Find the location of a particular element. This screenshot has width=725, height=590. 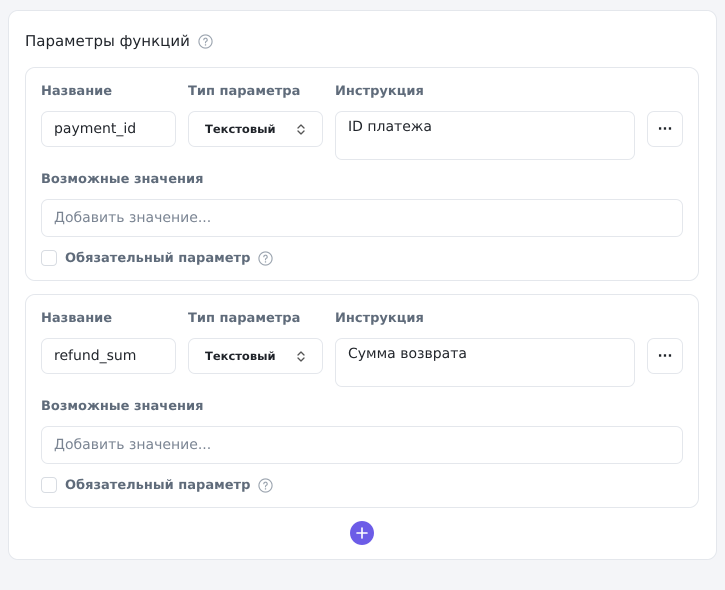

plus-icon is located at coordinates (362, 533).